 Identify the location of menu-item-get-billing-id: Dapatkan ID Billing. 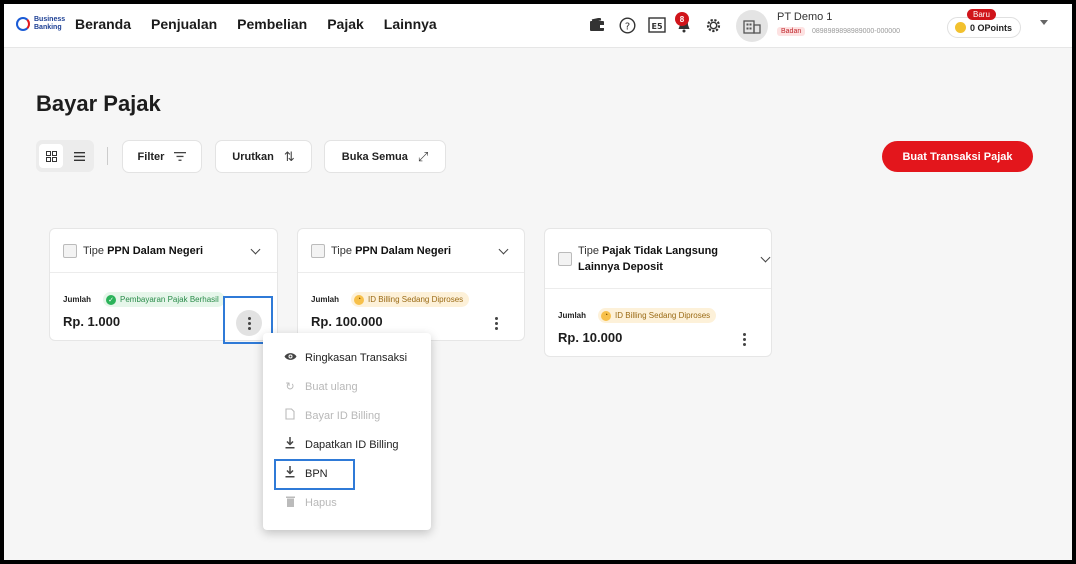
(347, 444).